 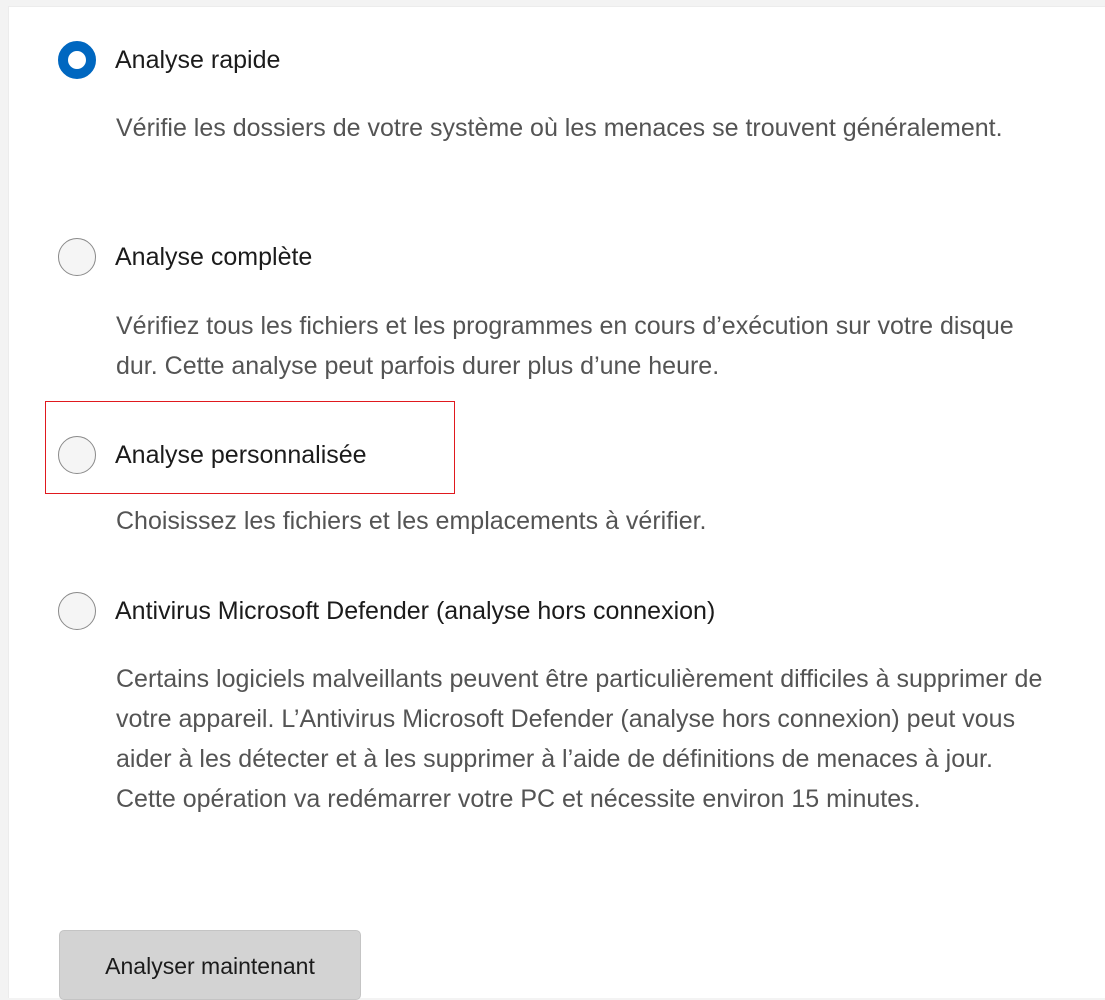 What do you see at coordinates (210, 965) in the screenshot?
I see `scan-now-button: Analyser maintenant` at bounding box center [210, 965].